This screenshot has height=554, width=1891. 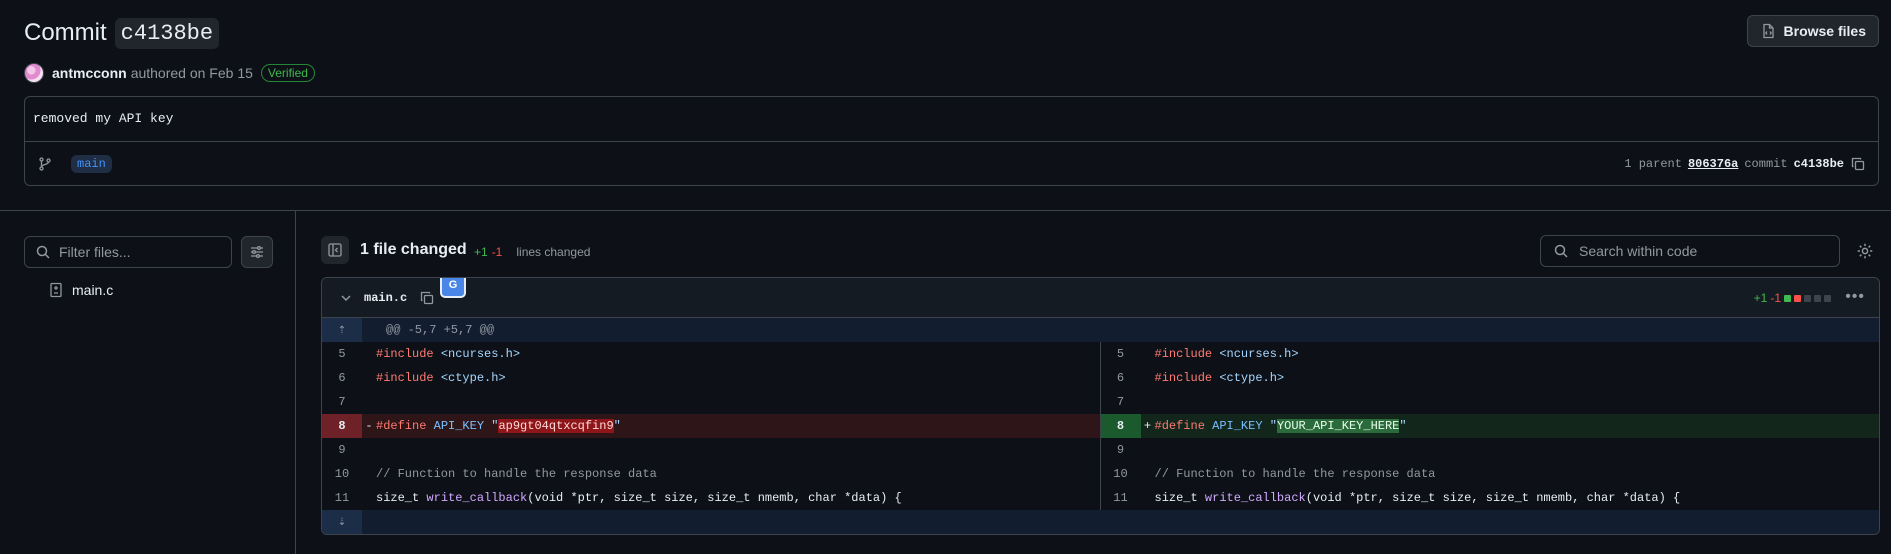 What do you see at coordinates (481, 252) in the screenshot?
I see `additions-count: +1` at bounding box center [481, 252].